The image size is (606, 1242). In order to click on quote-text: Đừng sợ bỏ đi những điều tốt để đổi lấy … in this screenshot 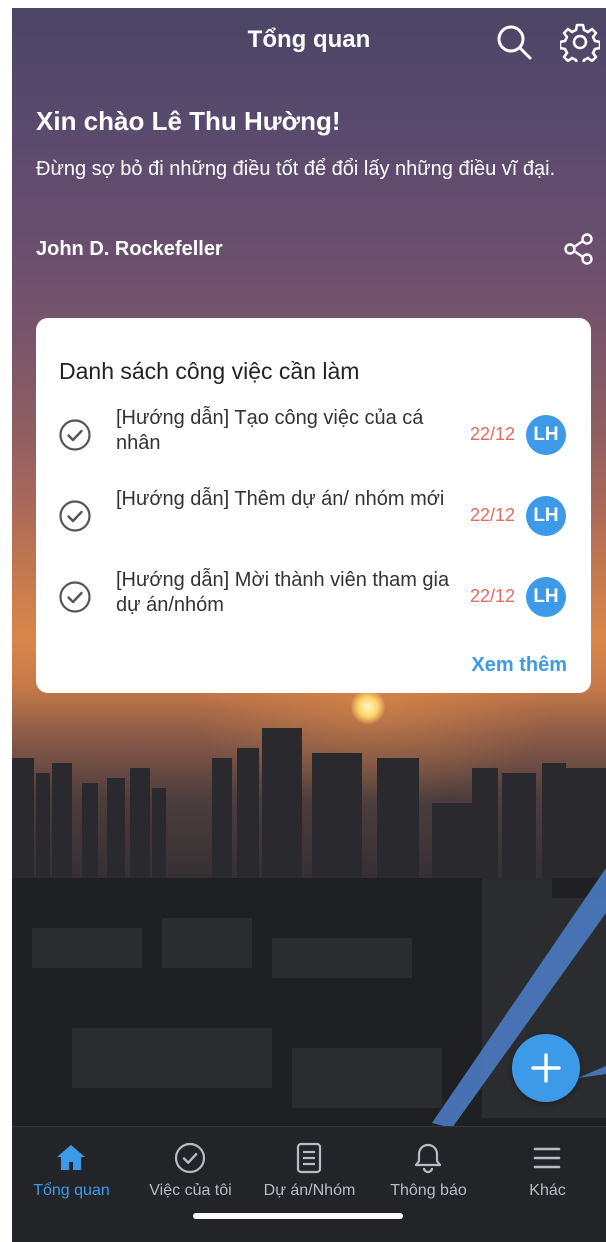, I will do `click(296, 169)`.